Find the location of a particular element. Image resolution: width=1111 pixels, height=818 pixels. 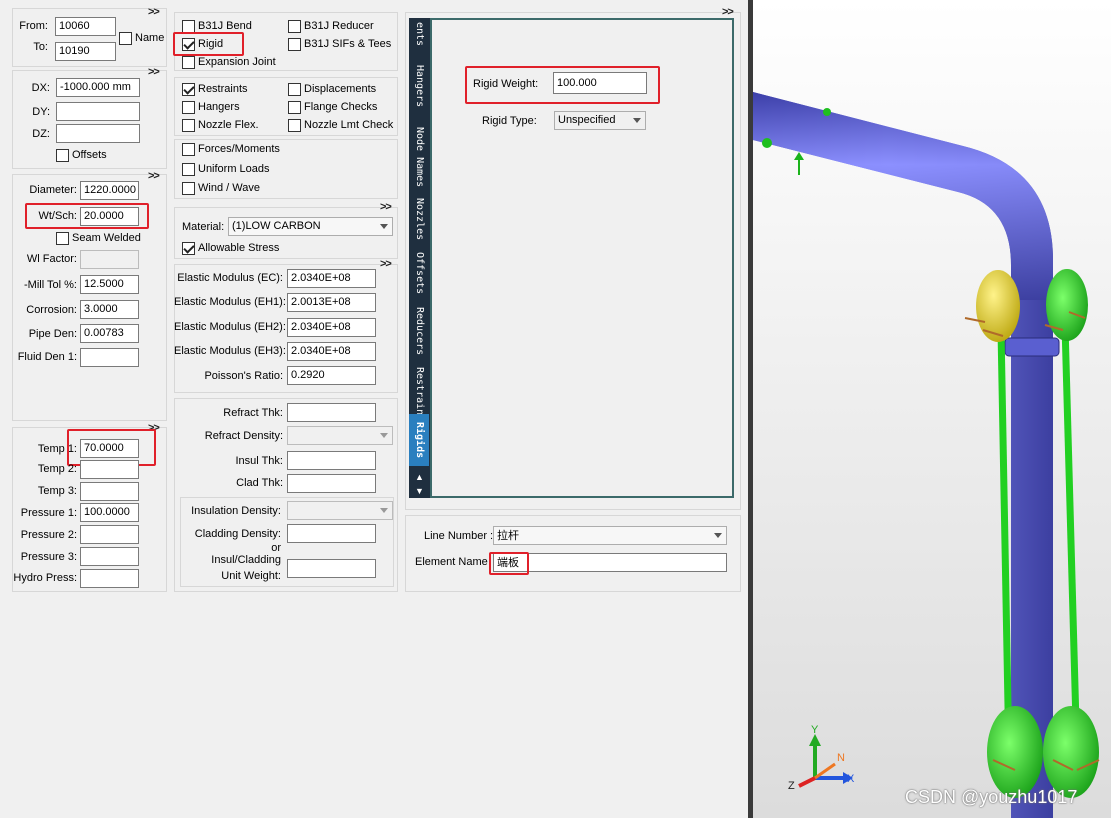

dy-input is located at coordinates (98, 111).